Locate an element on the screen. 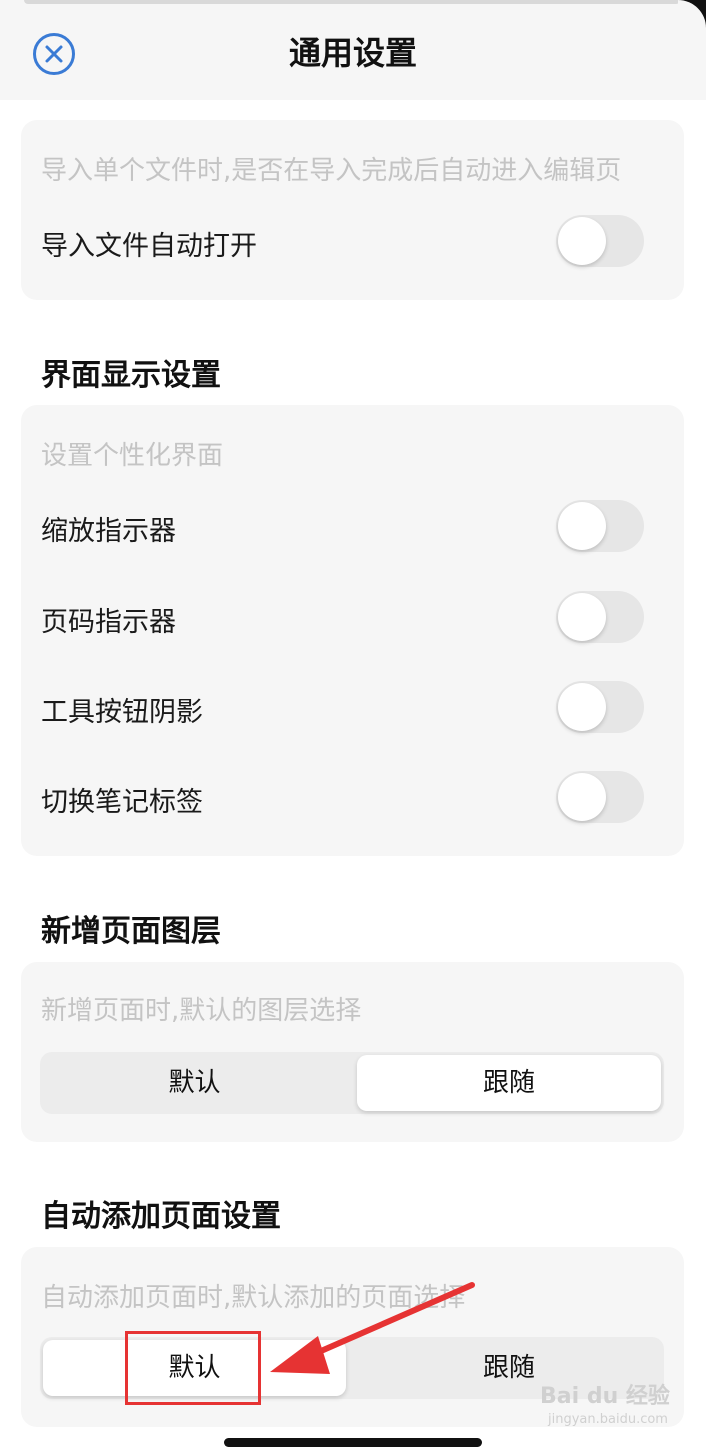 The image size is (706, 1454). arrow-annotation-icon is located at coordinates (372, 1328).